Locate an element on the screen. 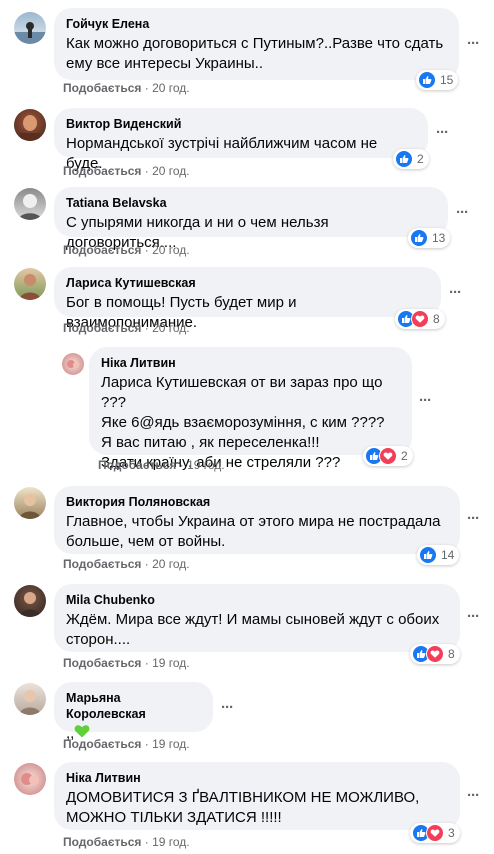  comment-author: Tatiana Belavska is located at coordinates (251, 203).